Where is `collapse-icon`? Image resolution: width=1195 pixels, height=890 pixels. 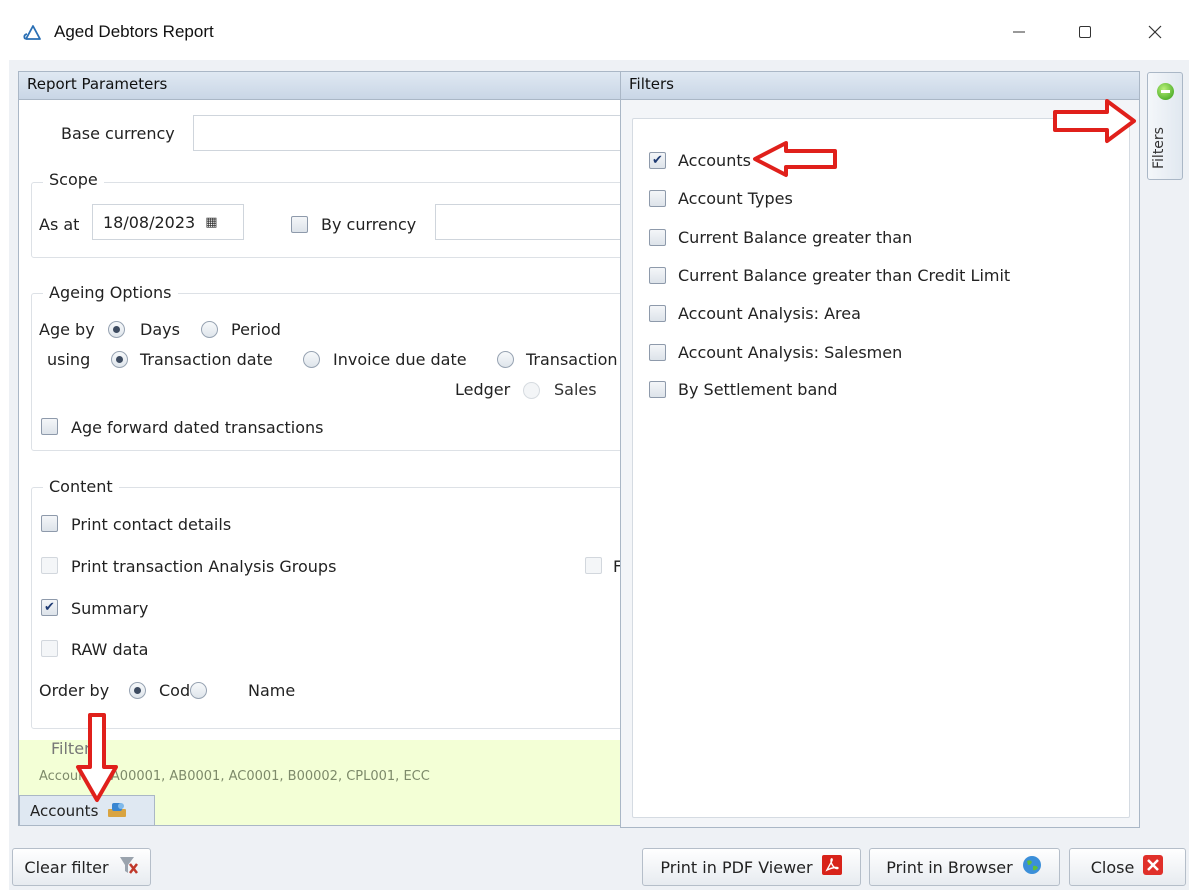 collapse-icon is located at coordinates (1165, 91).